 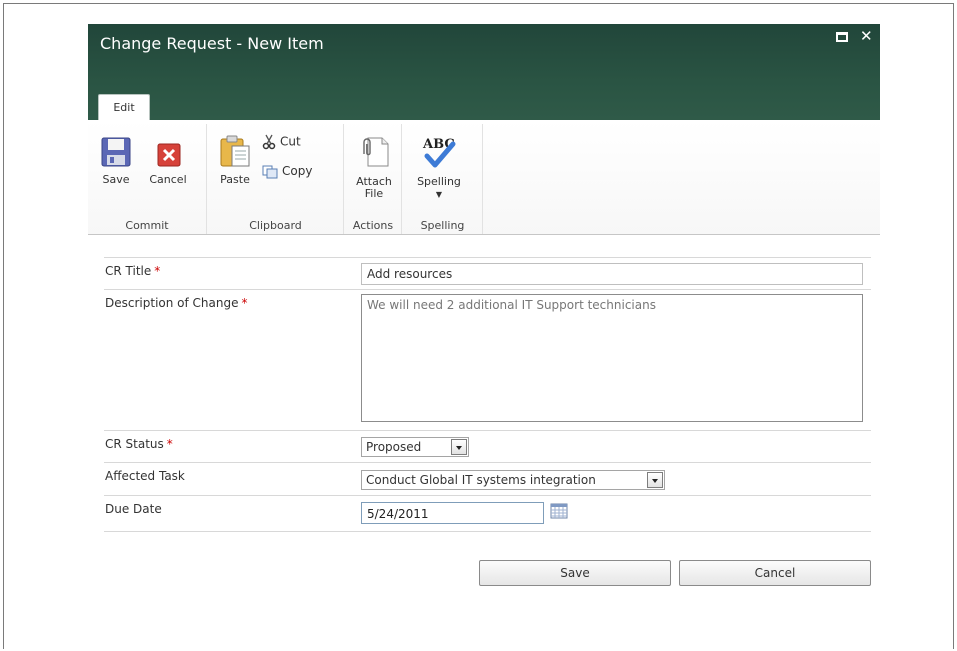 What do you see at coordinates (212, 43) in the screenshot?
I see `dialog-title: Change Request - New Item` at bounding box center [212, 43].